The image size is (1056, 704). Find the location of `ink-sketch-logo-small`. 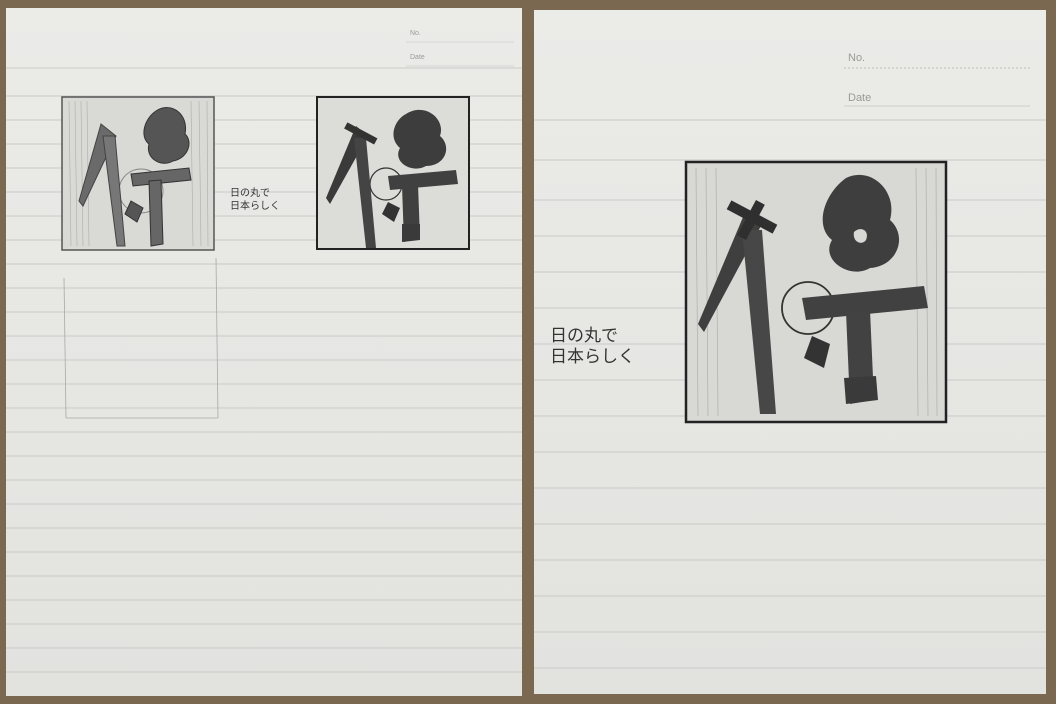

ink-sketch-logo-small is located at coordinates (393, 173).